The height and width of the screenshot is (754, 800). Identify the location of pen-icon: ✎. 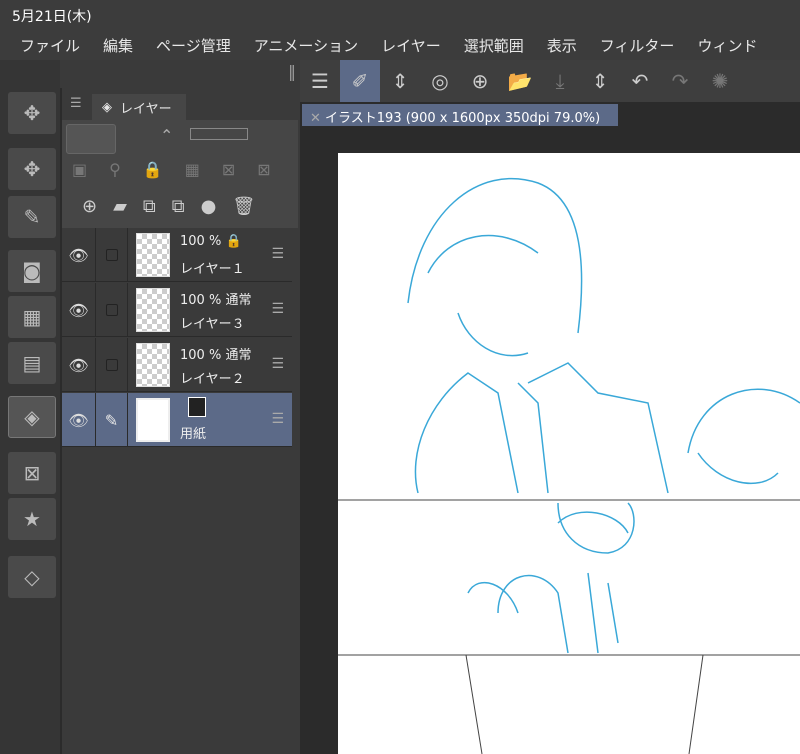
(112, 420).